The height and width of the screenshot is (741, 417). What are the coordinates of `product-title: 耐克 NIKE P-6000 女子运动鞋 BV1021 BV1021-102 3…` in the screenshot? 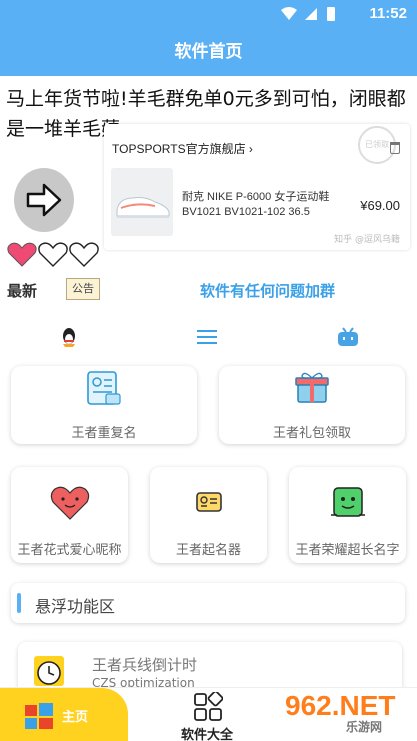 It's located at (255, 205).